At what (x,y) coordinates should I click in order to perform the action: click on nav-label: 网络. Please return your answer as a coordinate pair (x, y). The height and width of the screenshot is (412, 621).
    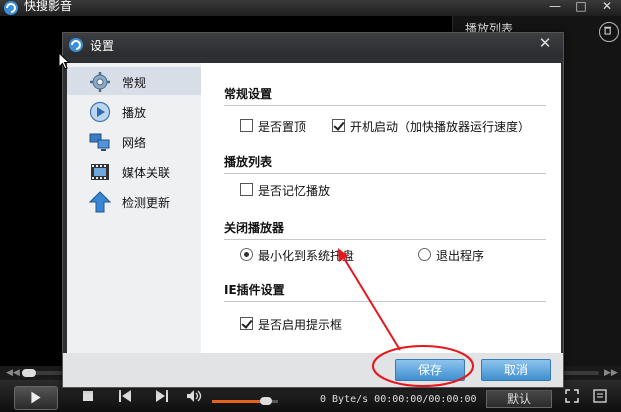
    Looking at the image, I should click on (134, 143).